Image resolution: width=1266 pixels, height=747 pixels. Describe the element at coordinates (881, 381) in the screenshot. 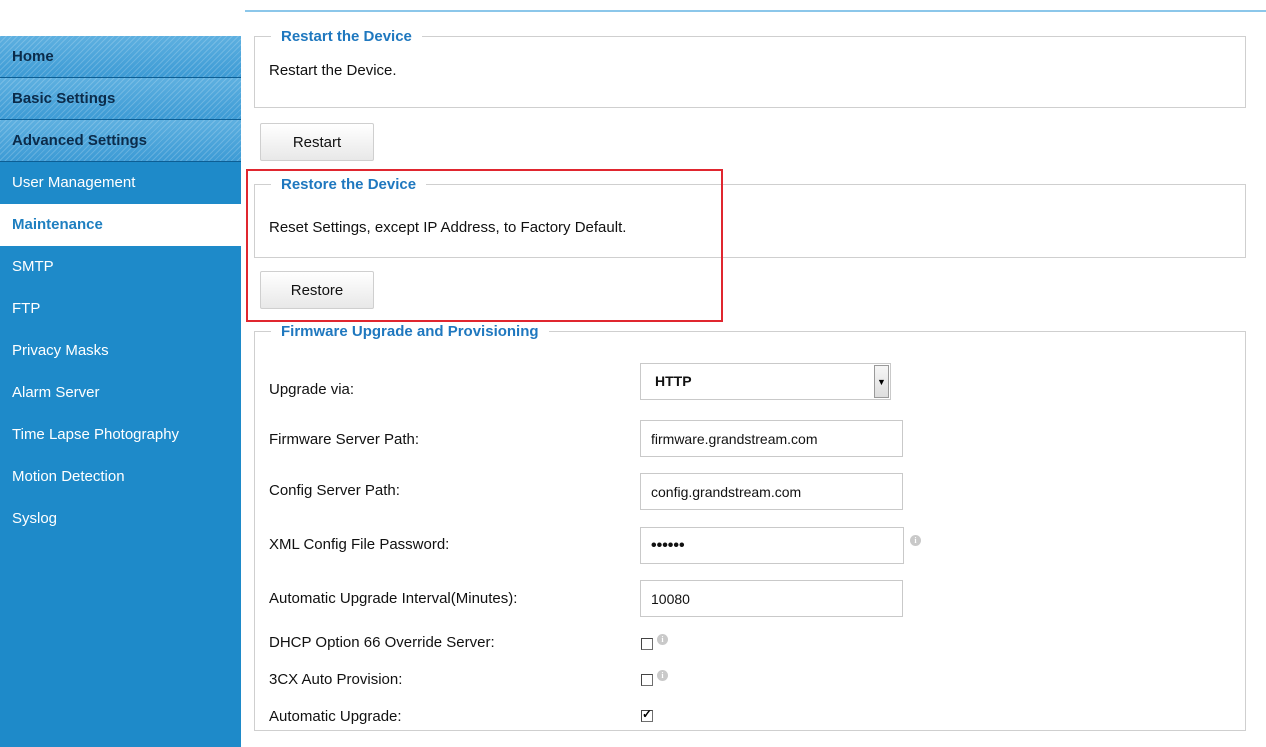

I see `chevron-down-icon: ▼` at that location.